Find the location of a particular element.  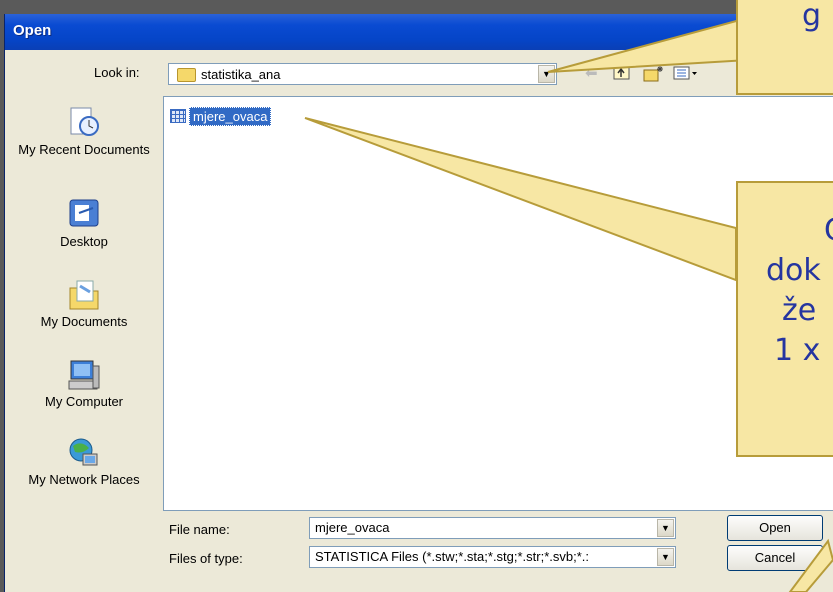

callout-middle: C dok že 1 x is located at coordinates (784, 319).